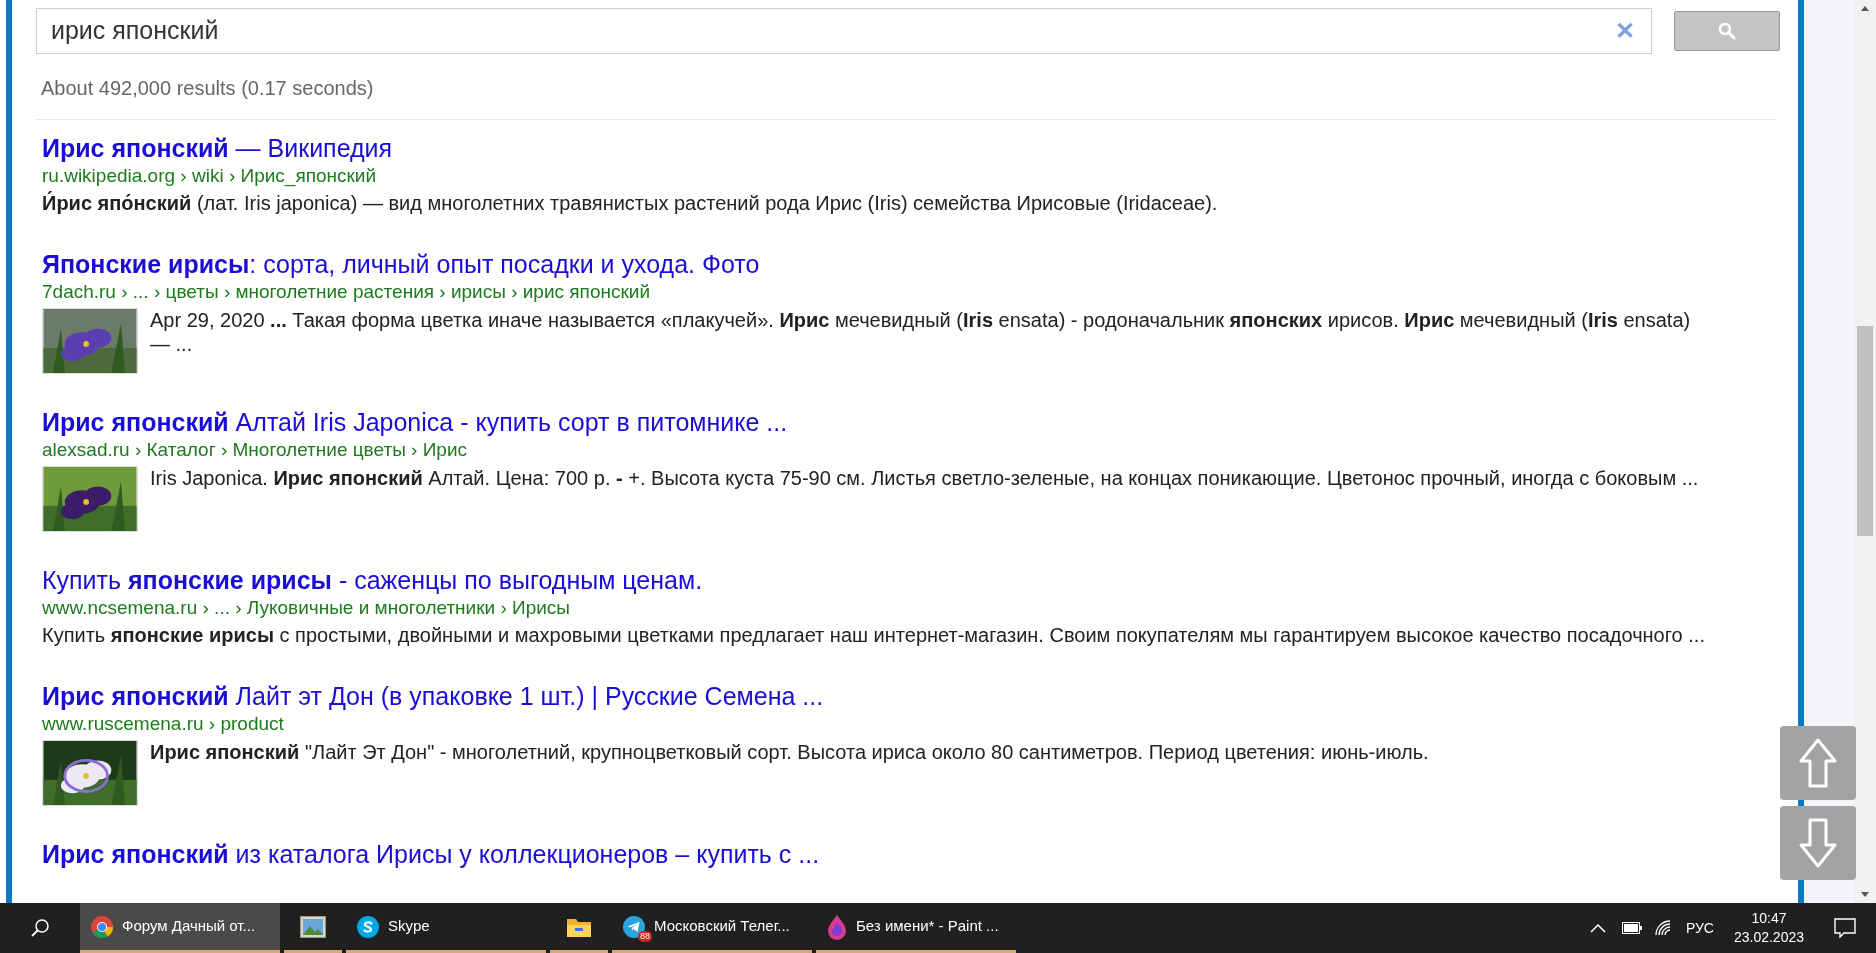 The height and width of the screenshot is (953, 1876). What do you see at coordinates (401, 264) in the screenshot?
I see `result-title-link: Японские ирисы: сорта, личный опыт посадки и ухода. Фото` at bounding box center [401, 264].